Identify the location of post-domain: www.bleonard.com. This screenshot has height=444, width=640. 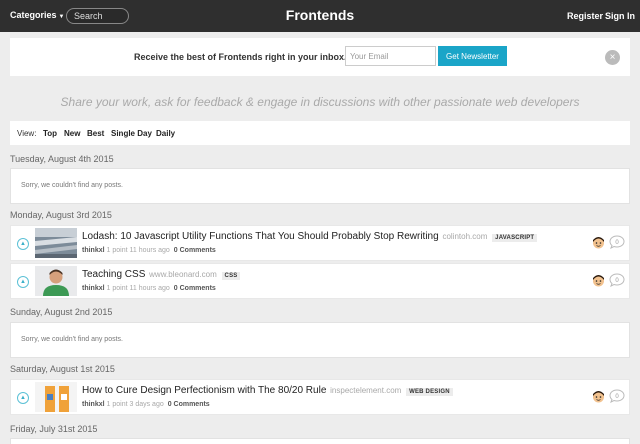
(183, 274).